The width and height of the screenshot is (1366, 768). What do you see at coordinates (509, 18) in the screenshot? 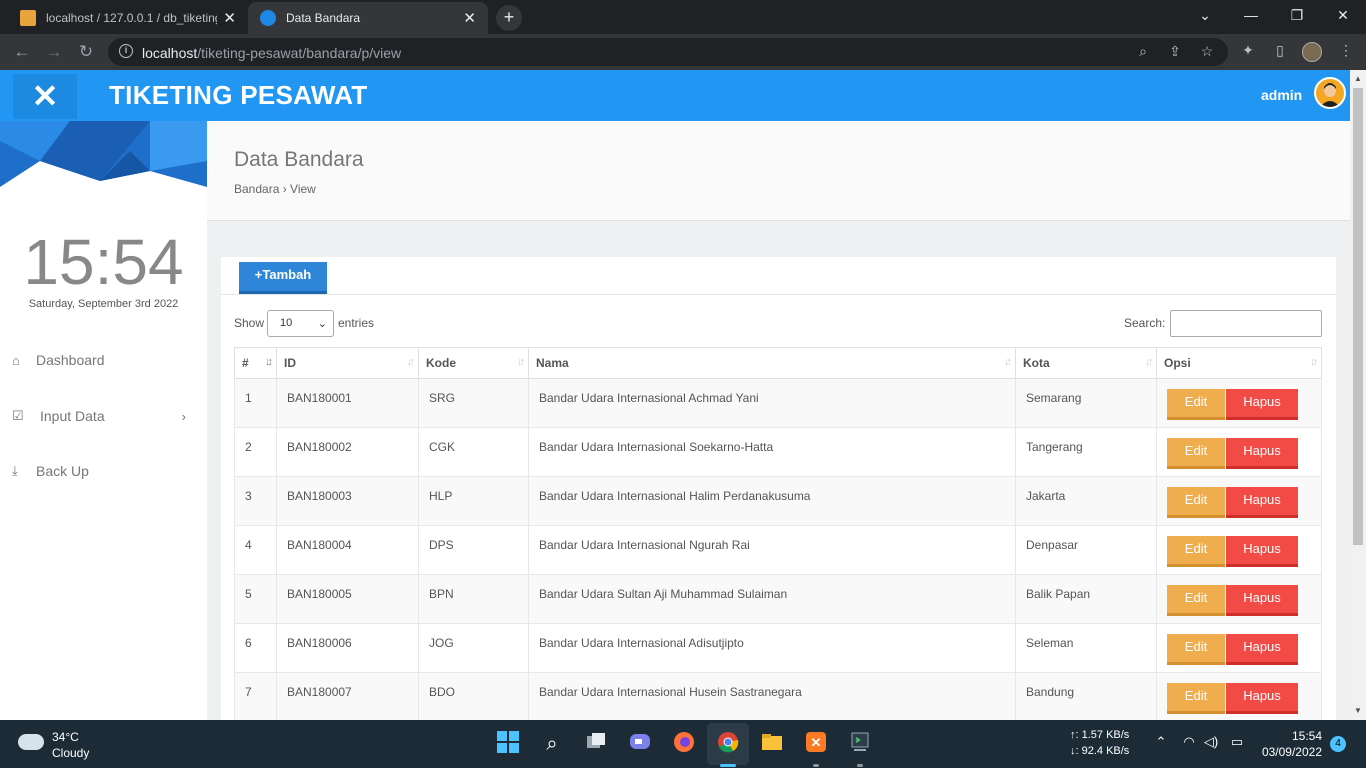
I see `new-tab-button: +` at bounding box center [509, 18].